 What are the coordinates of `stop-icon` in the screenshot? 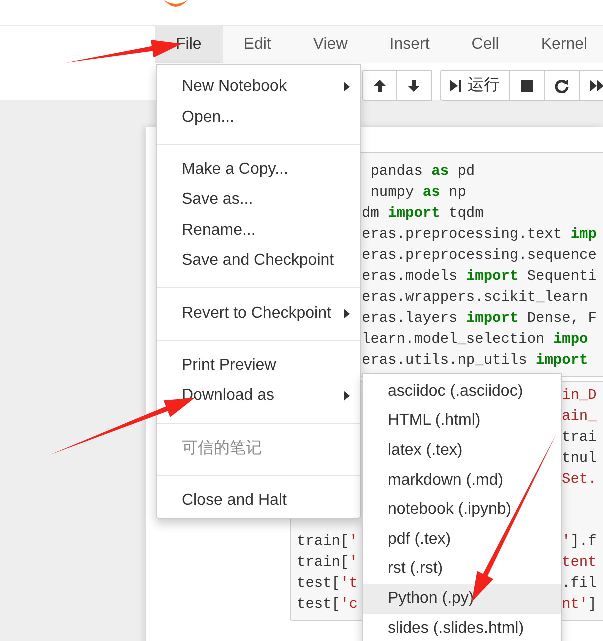 It's located at (527, 85).